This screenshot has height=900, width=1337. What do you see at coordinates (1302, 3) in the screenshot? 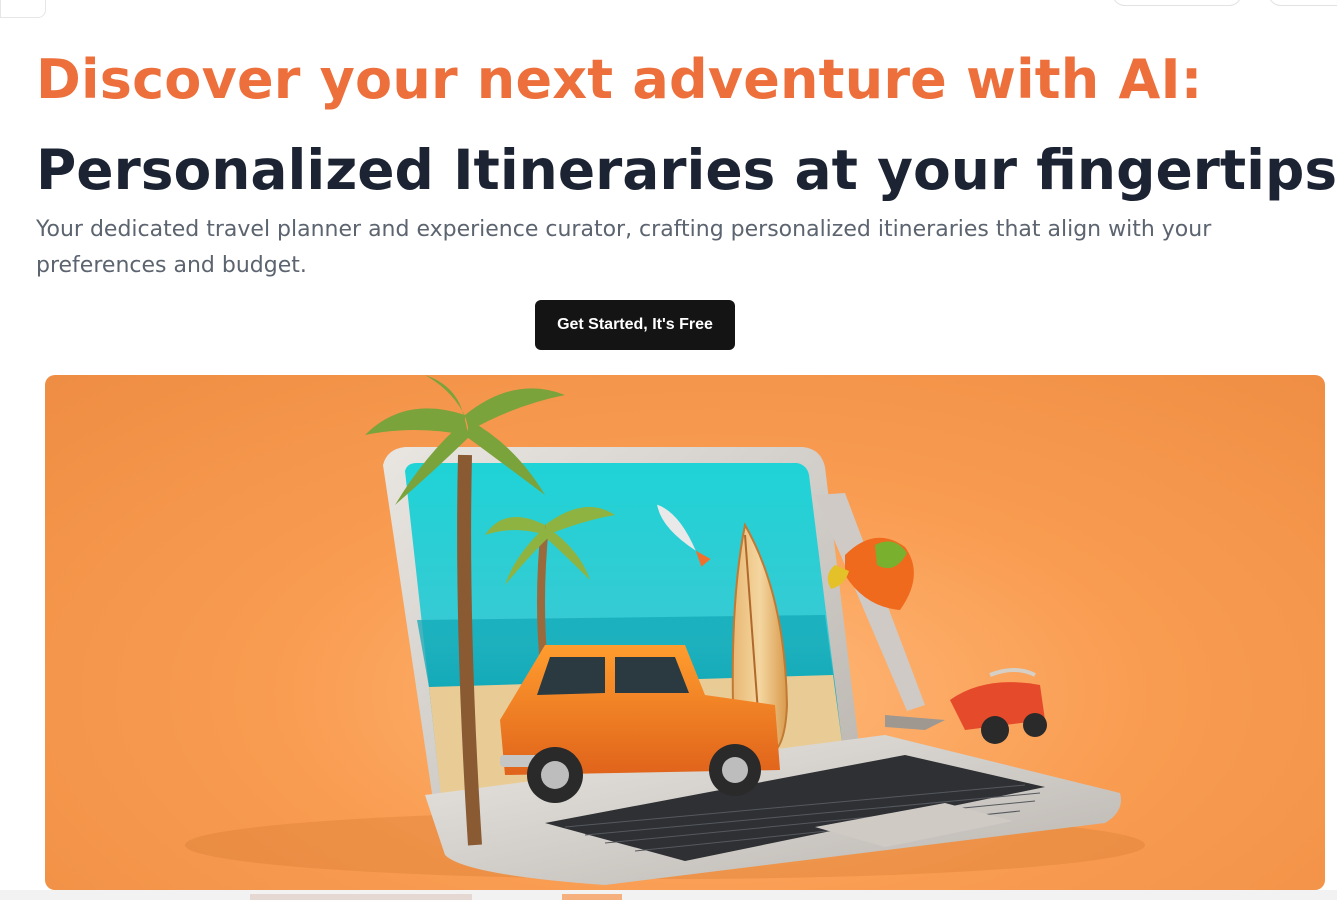
I see `nav-button-secondary` at bounding box center [1302, 3].